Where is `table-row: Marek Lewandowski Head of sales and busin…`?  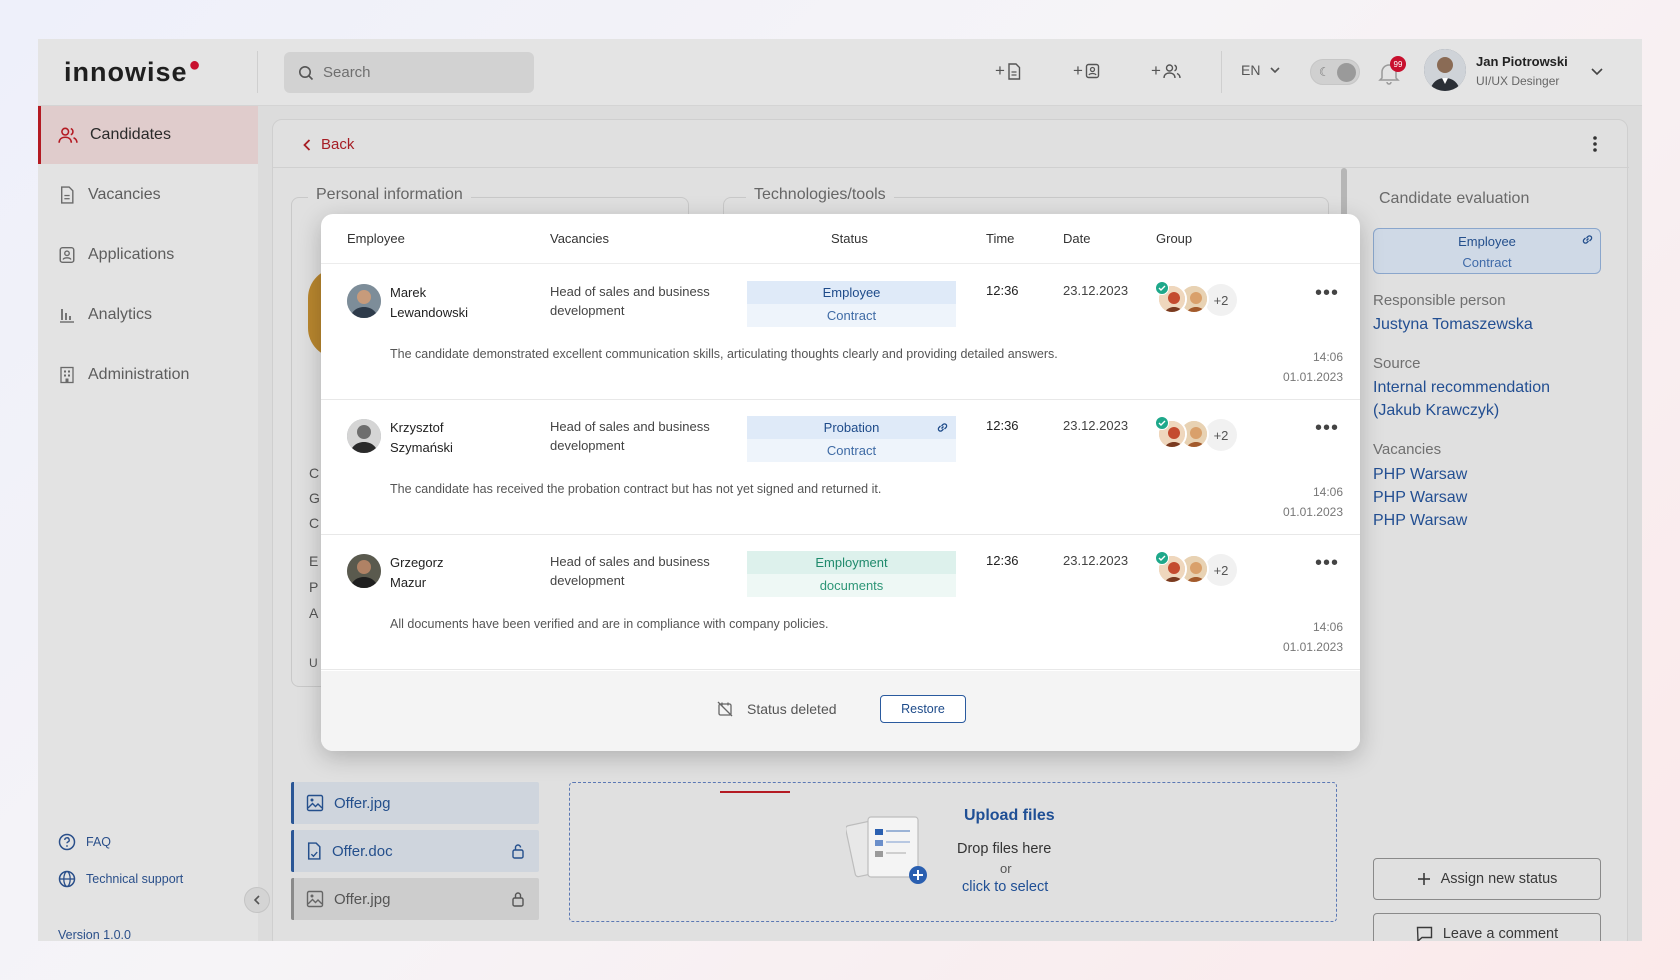 table-row: Marek Lewandowski Head of sales and busin… is located at coordinates (840, 332).